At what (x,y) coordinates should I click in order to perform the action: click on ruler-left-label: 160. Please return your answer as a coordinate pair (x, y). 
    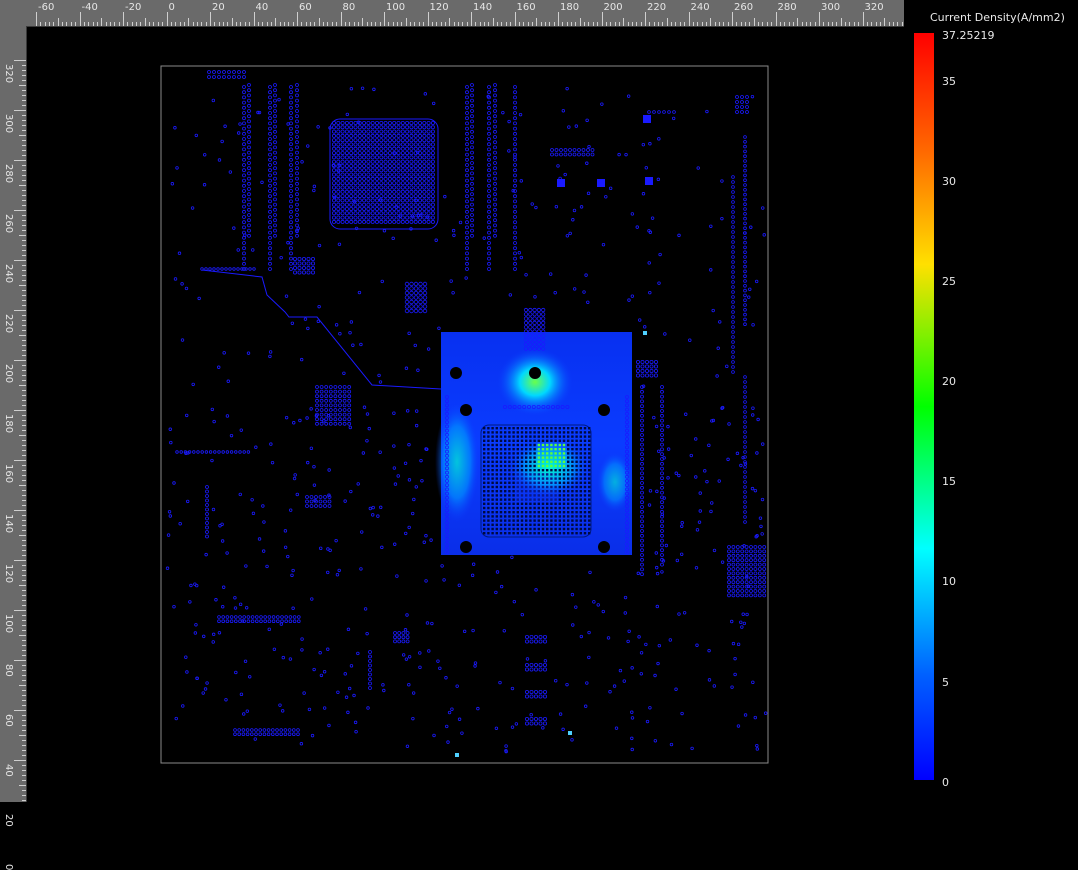
    Looking at the image, I should click on (8, 474).